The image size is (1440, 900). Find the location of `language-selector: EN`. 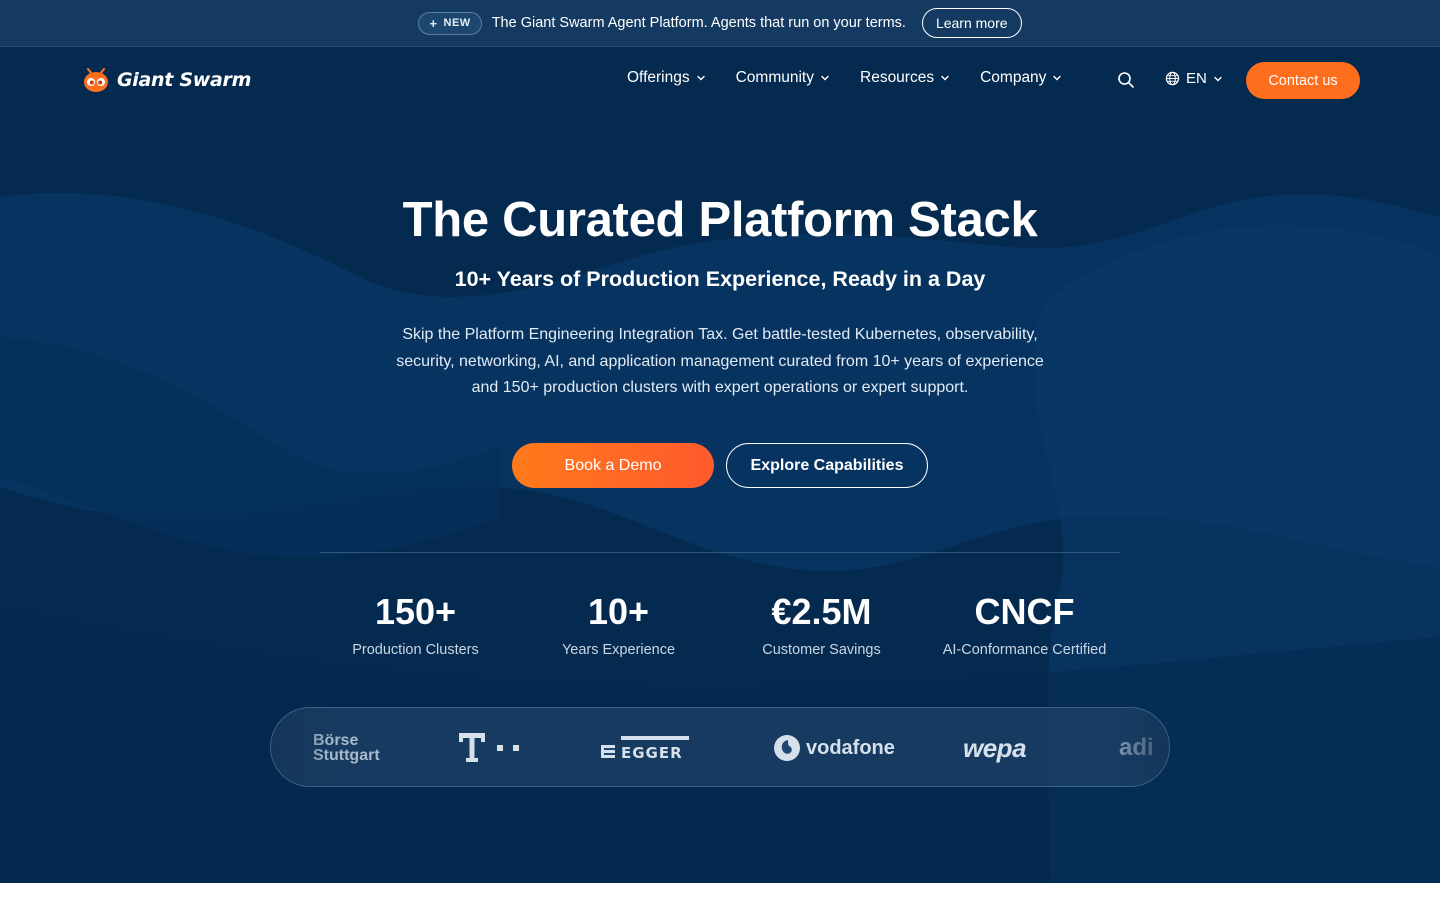

language-selector: EN is located at coordinates (1194, 78).